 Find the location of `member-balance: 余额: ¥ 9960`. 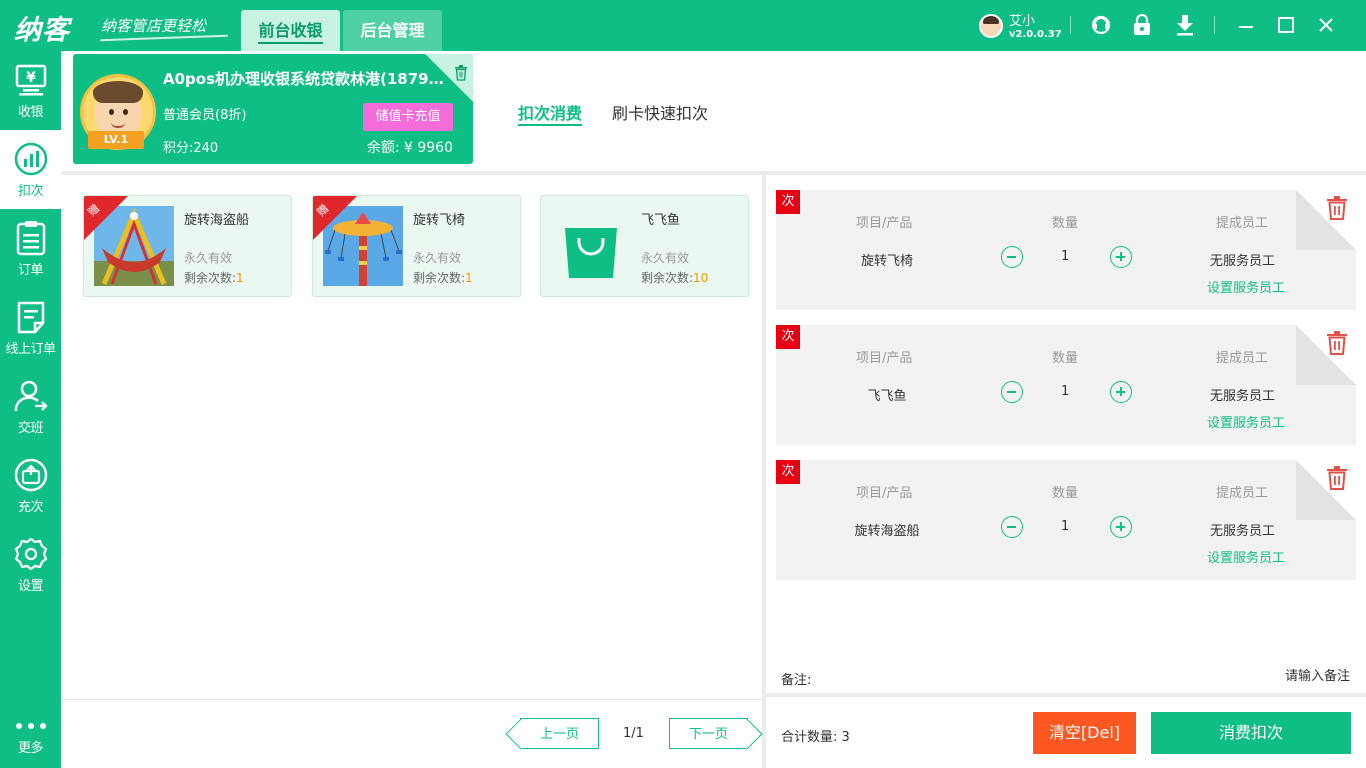

member-balance: 余额: ¥ 9960 is located at coordinates (409, 148).